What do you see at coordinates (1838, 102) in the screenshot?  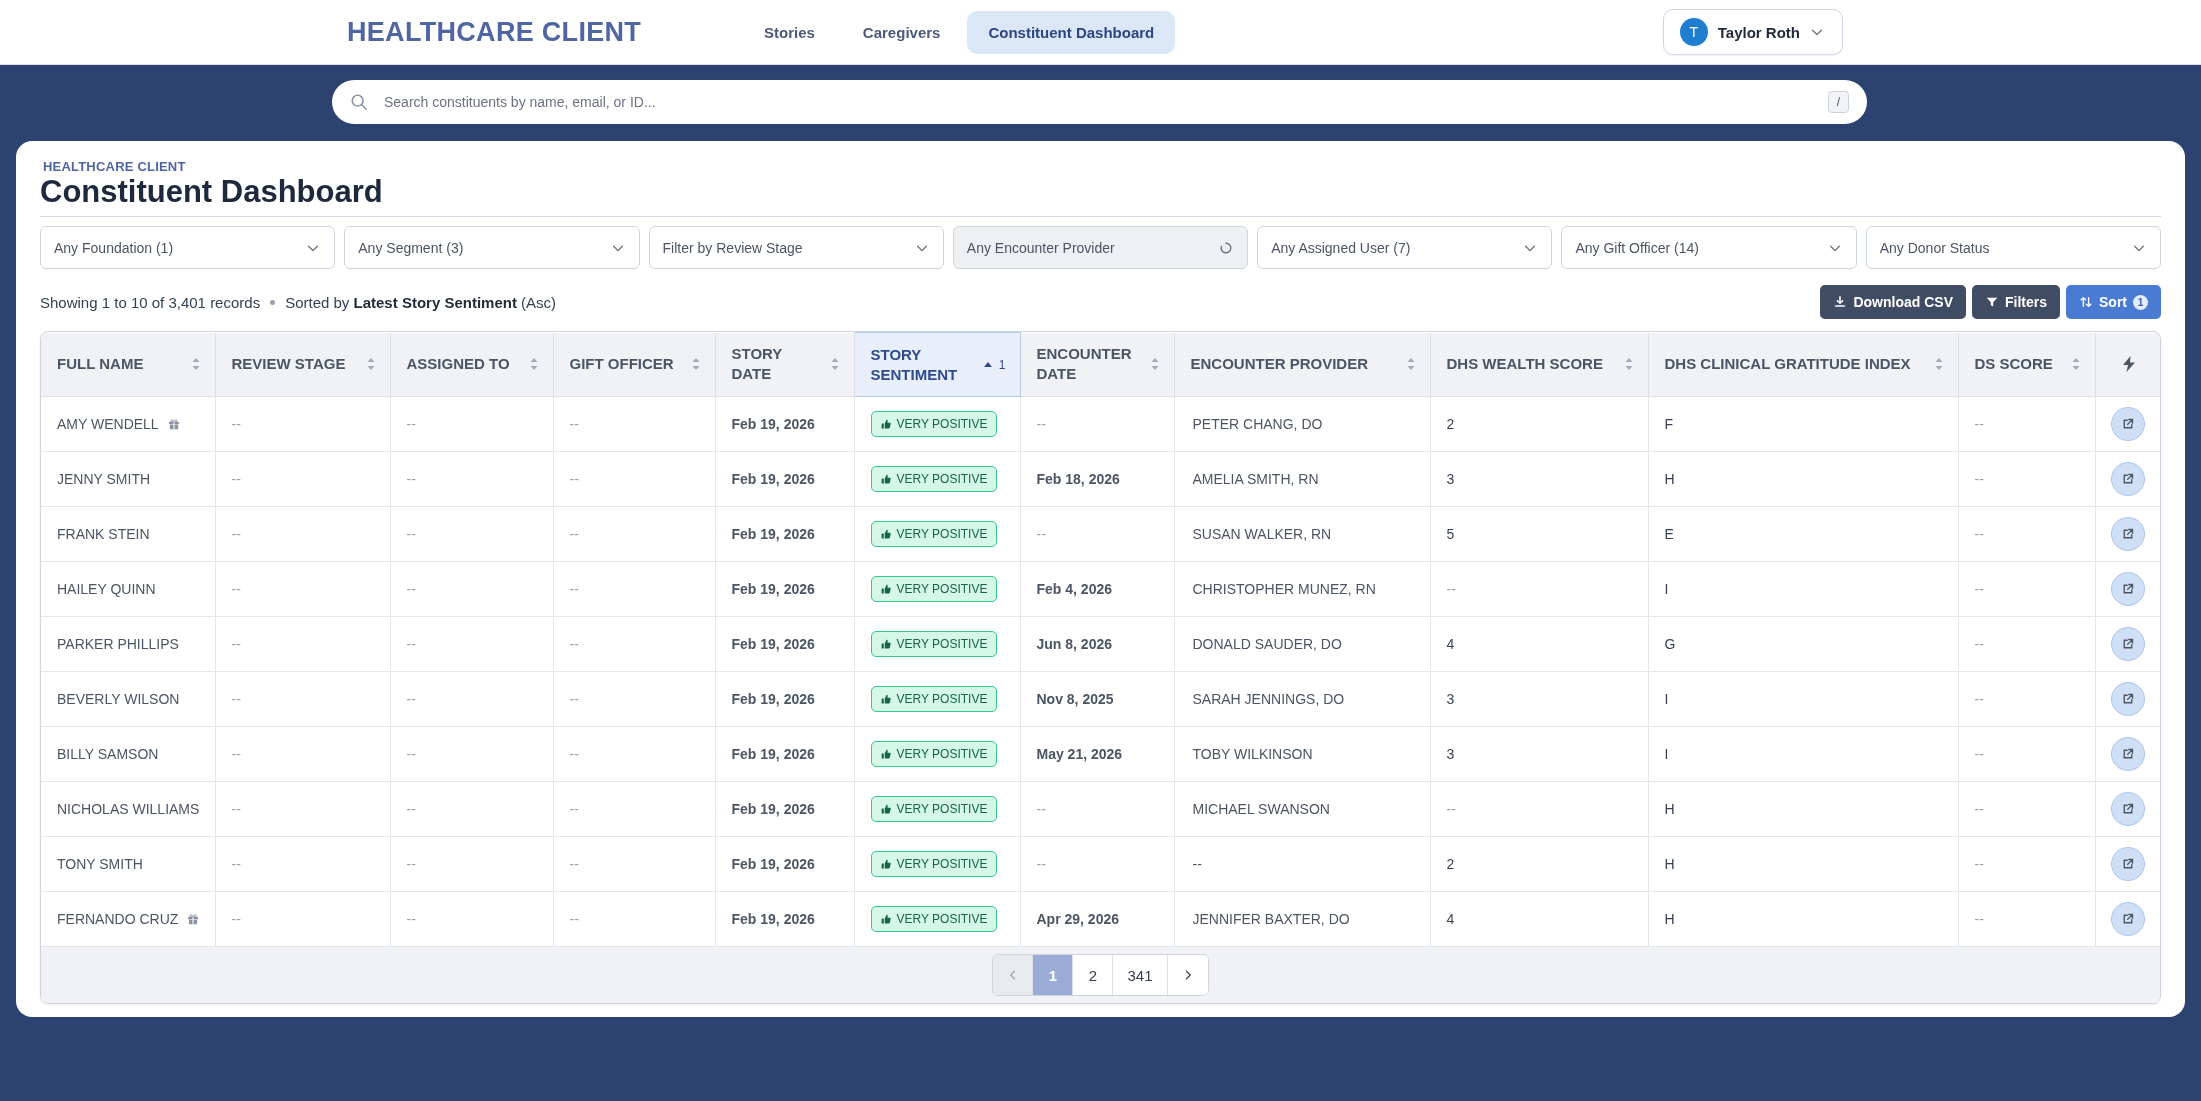 I see `shortcut-key: /` at bounding box center [1838, 102].